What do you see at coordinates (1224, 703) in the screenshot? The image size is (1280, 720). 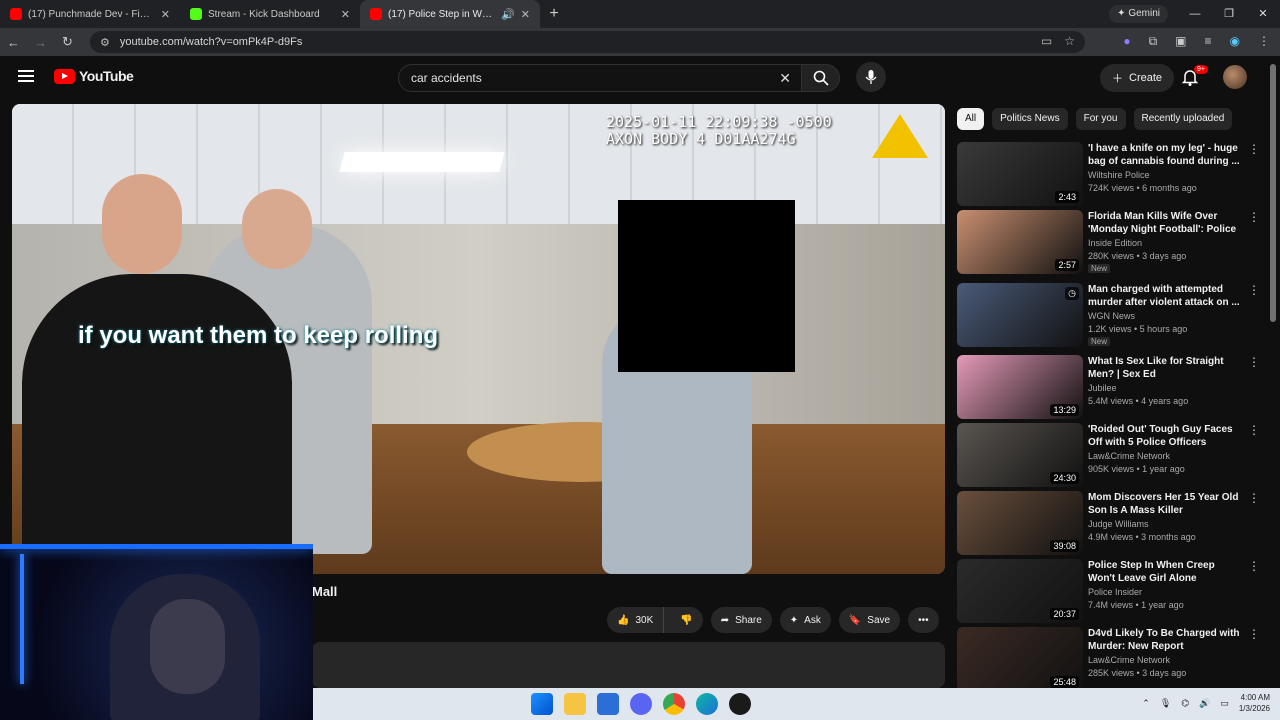 I see `battery-icon: ▭` at bounding box center [1224, 703].